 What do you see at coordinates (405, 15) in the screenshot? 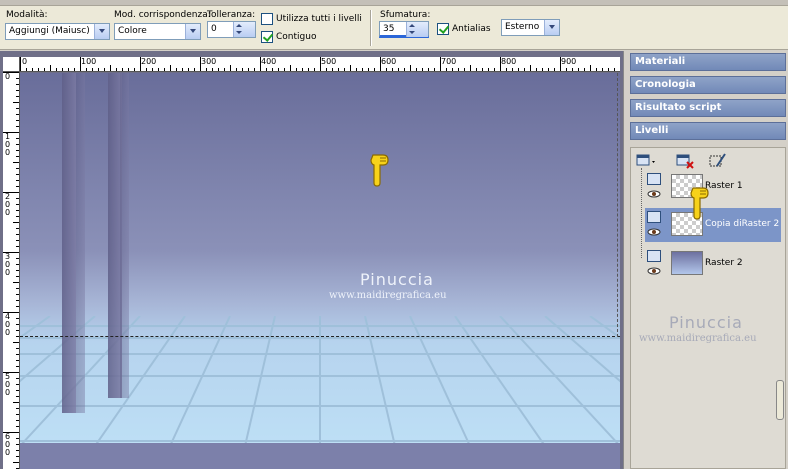
I see `feather-label: Sfumatura:` at bounding box center [405, 15].